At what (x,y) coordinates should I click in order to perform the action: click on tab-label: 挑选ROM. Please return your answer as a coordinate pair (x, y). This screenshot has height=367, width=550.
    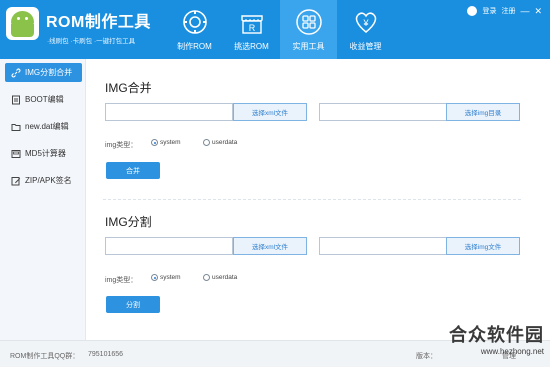
    Looking at the image, I should click on (251, 46).